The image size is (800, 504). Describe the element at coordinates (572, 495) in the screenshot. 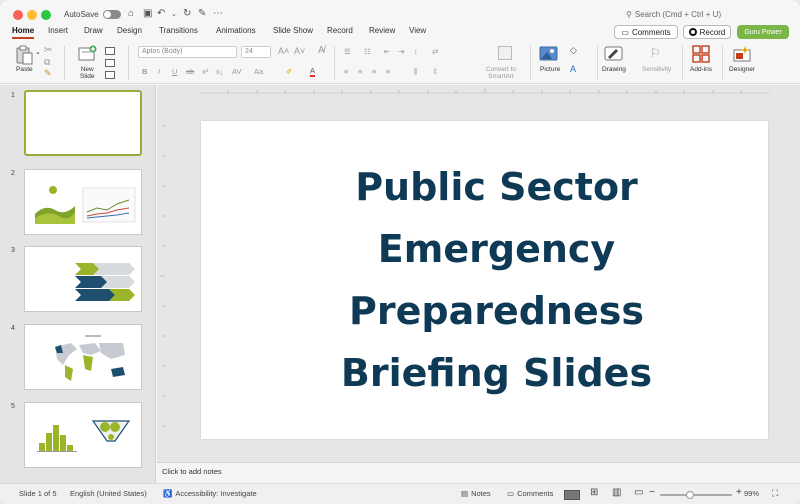

I see `normal-view-button` at that location.